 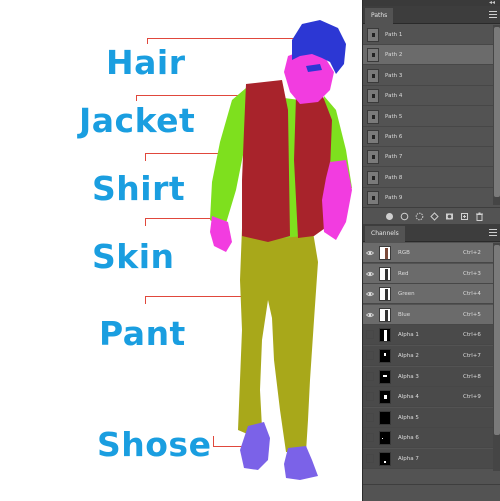 What do you see at coordinates (472, 356) in the screenshot?
I see `channel-shortcut: Ctrl+7` at bounding box center [472, 356].